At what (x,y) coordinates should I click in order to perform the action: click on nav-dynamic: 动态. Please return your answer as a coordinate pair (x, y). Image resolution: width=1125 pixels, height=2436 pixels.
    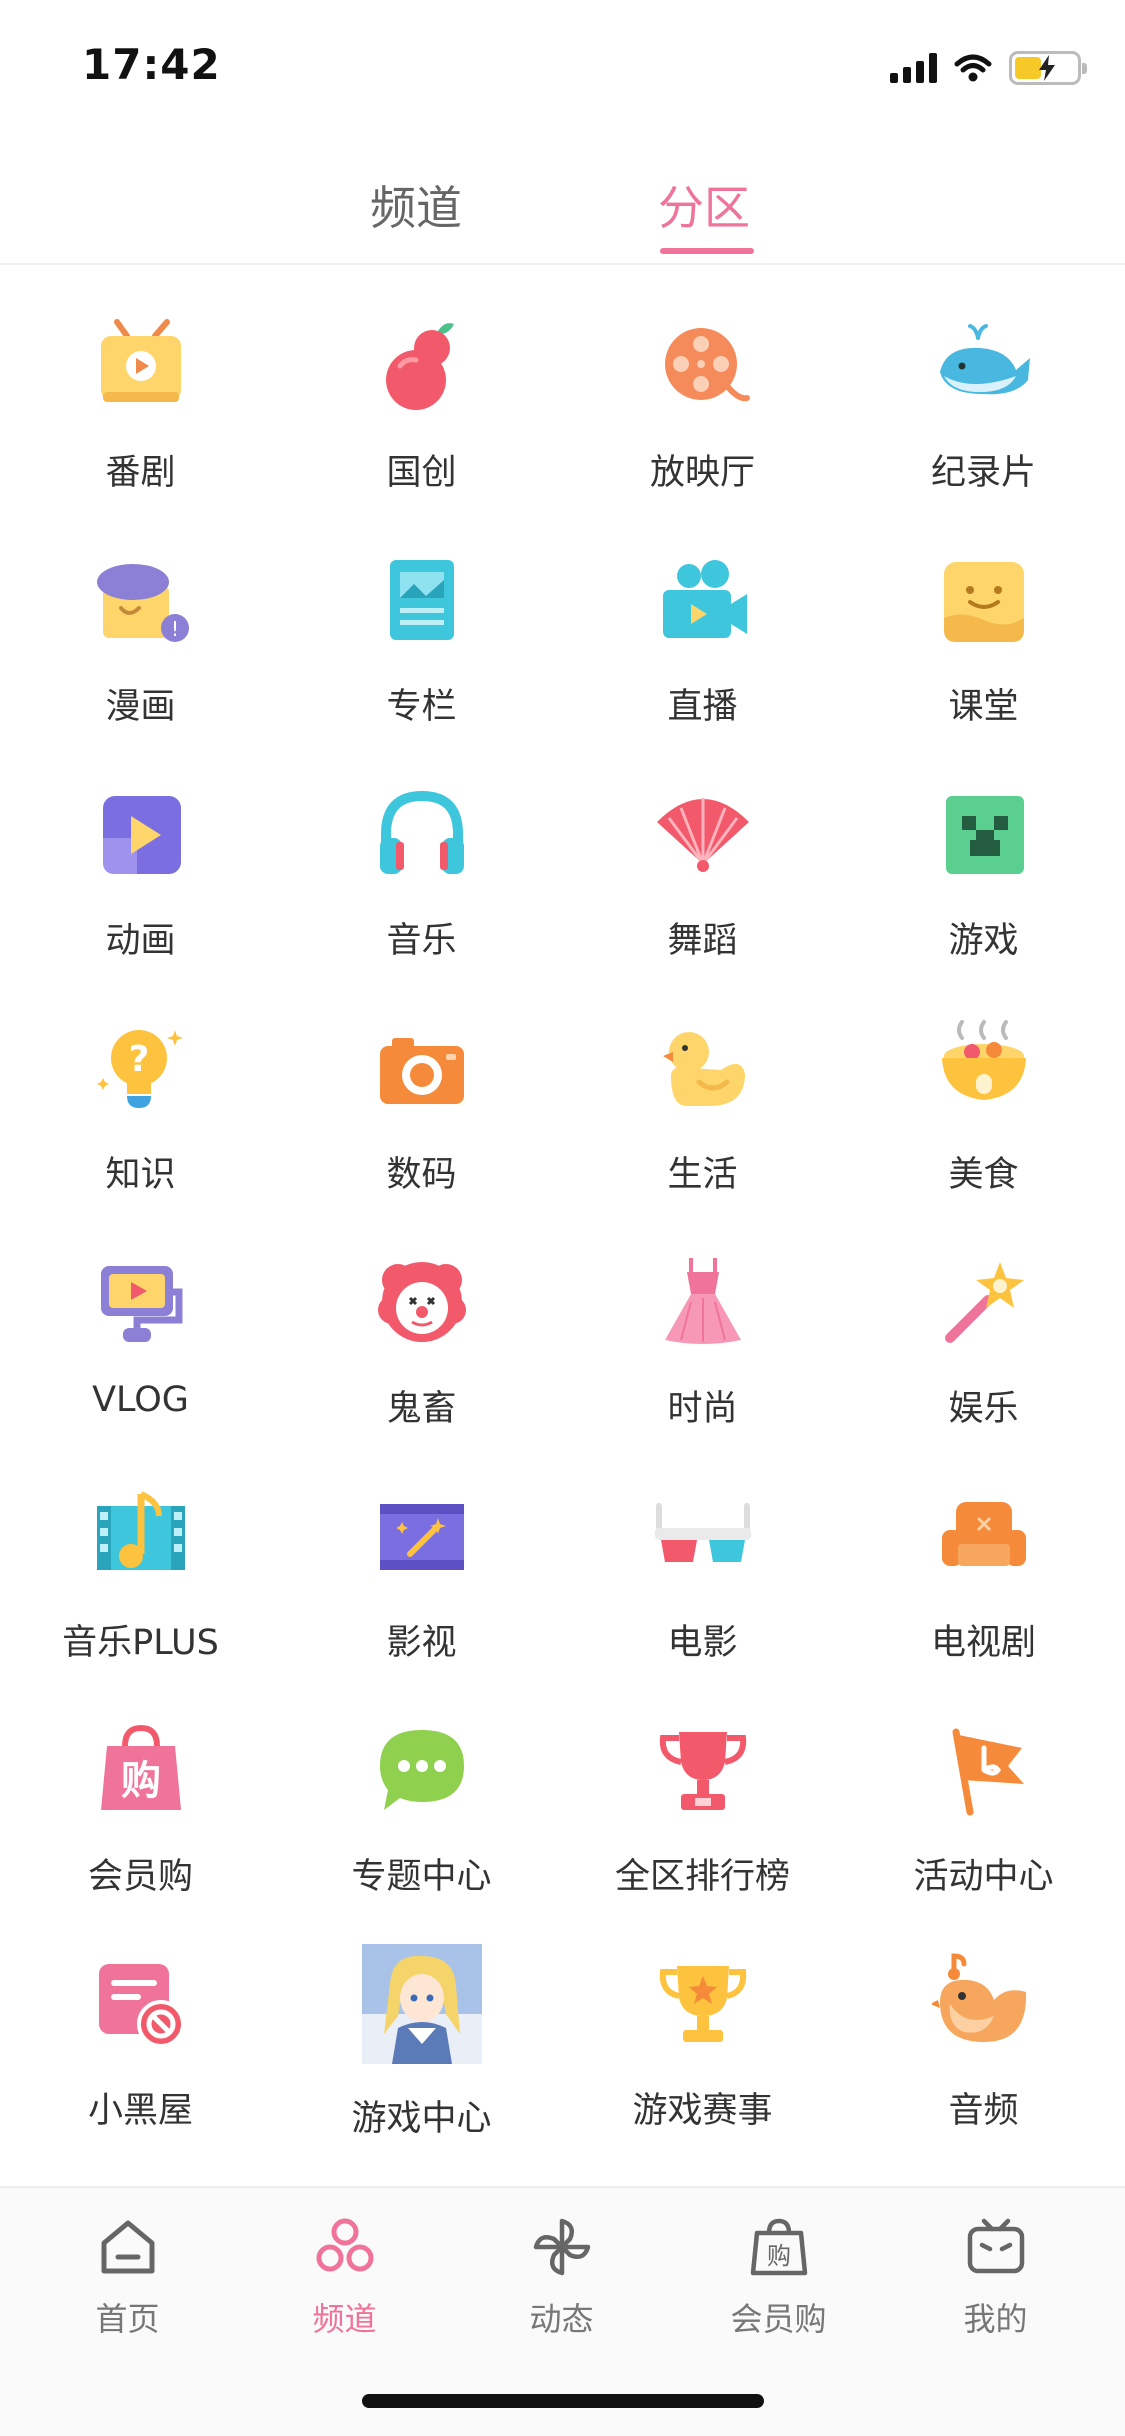
    Looking at the image, I should click on (561, 2276).